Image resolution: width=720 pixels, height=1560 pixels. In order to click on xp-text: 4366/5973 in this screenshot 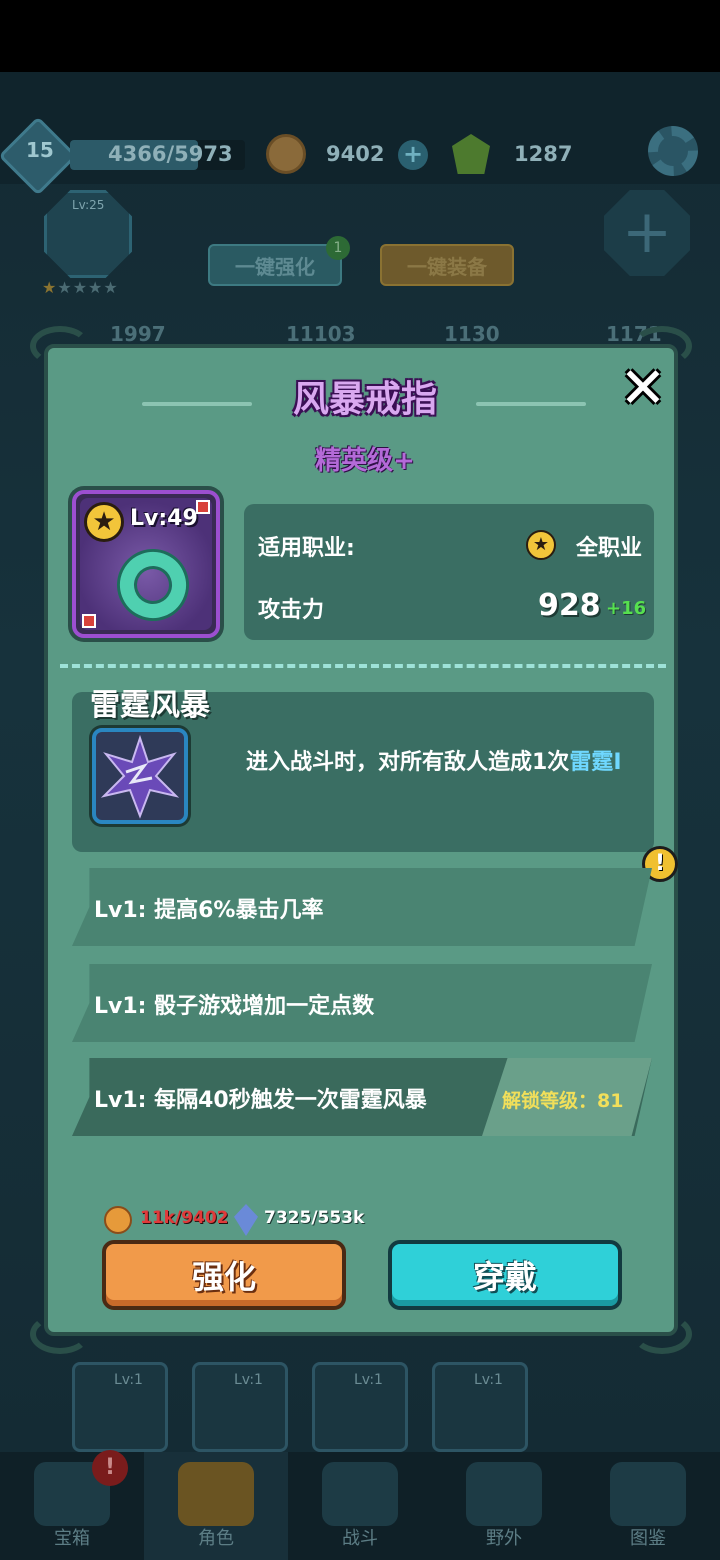, I will do `click(170, 154)`.